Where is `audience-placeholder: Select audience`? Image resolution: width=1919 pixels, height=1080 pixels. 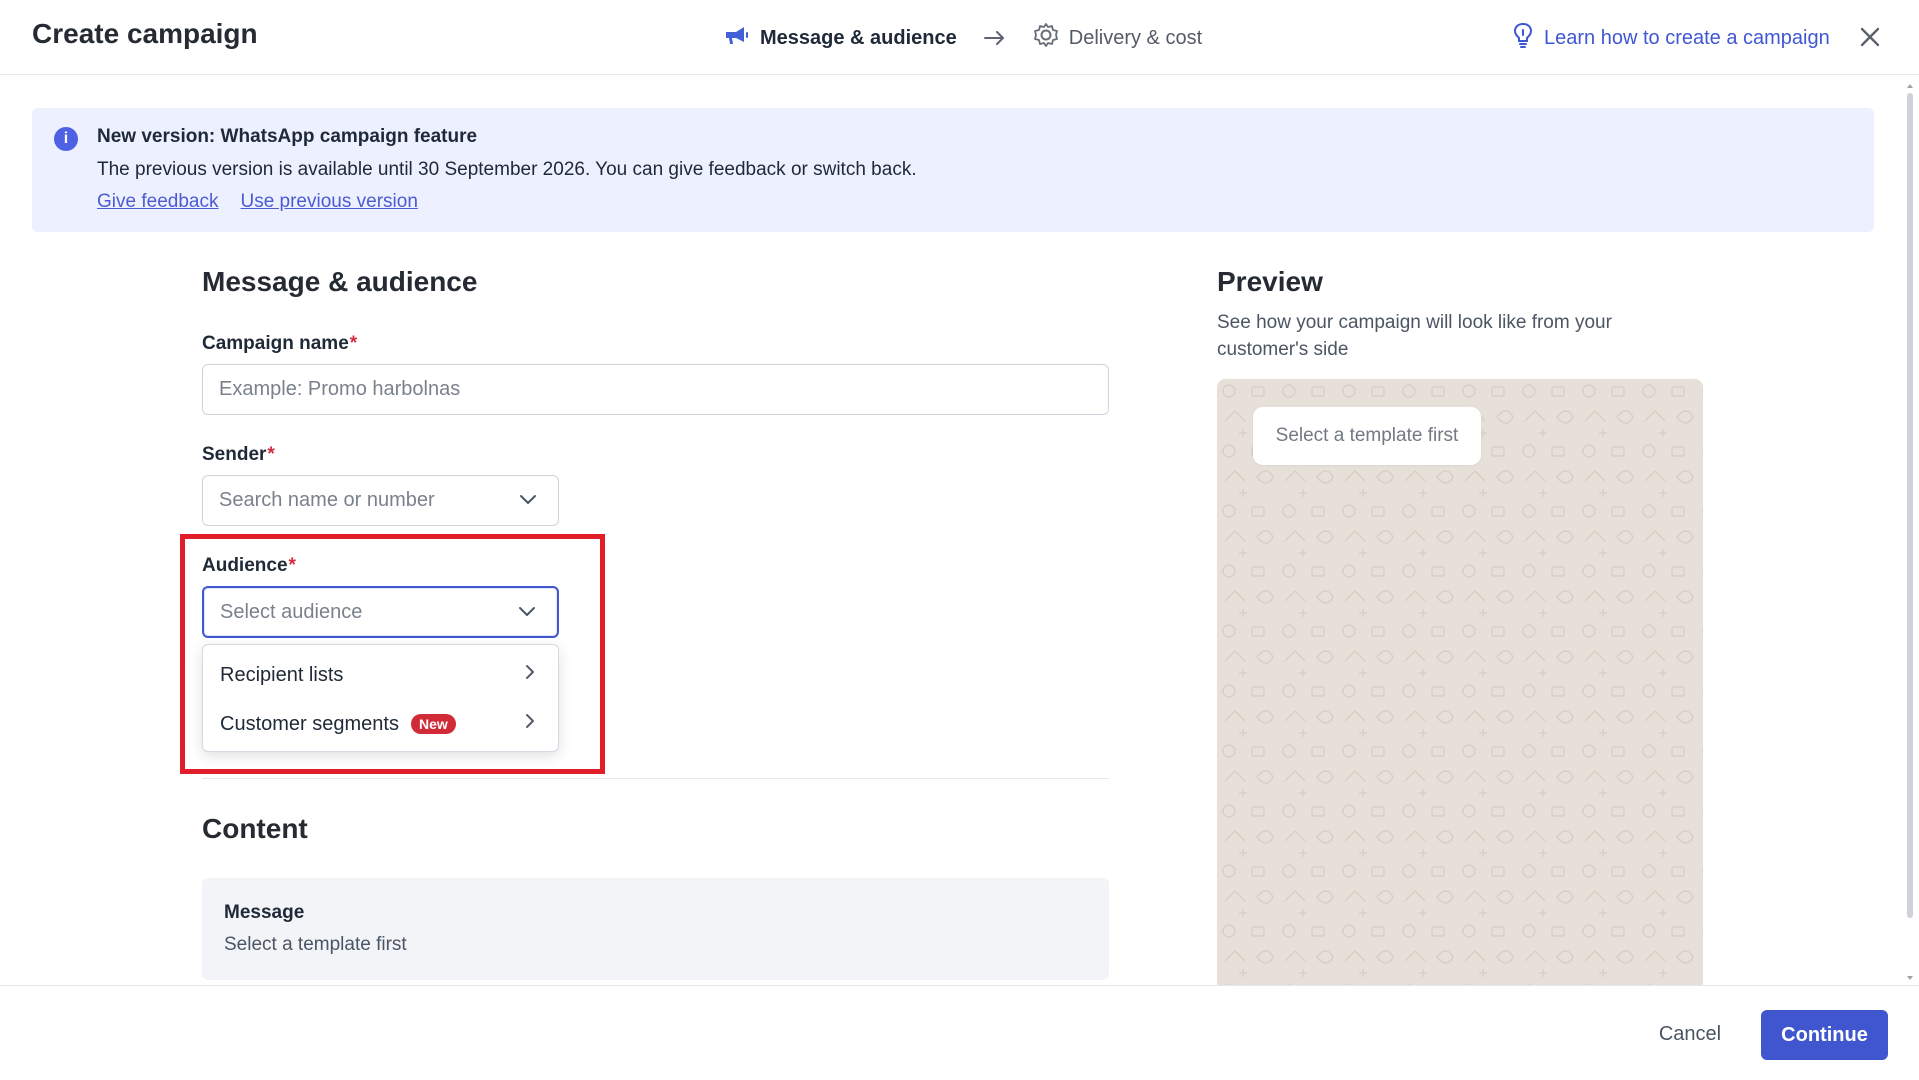 audience-placeholder: Select audience is located at coordinates (291, 611).